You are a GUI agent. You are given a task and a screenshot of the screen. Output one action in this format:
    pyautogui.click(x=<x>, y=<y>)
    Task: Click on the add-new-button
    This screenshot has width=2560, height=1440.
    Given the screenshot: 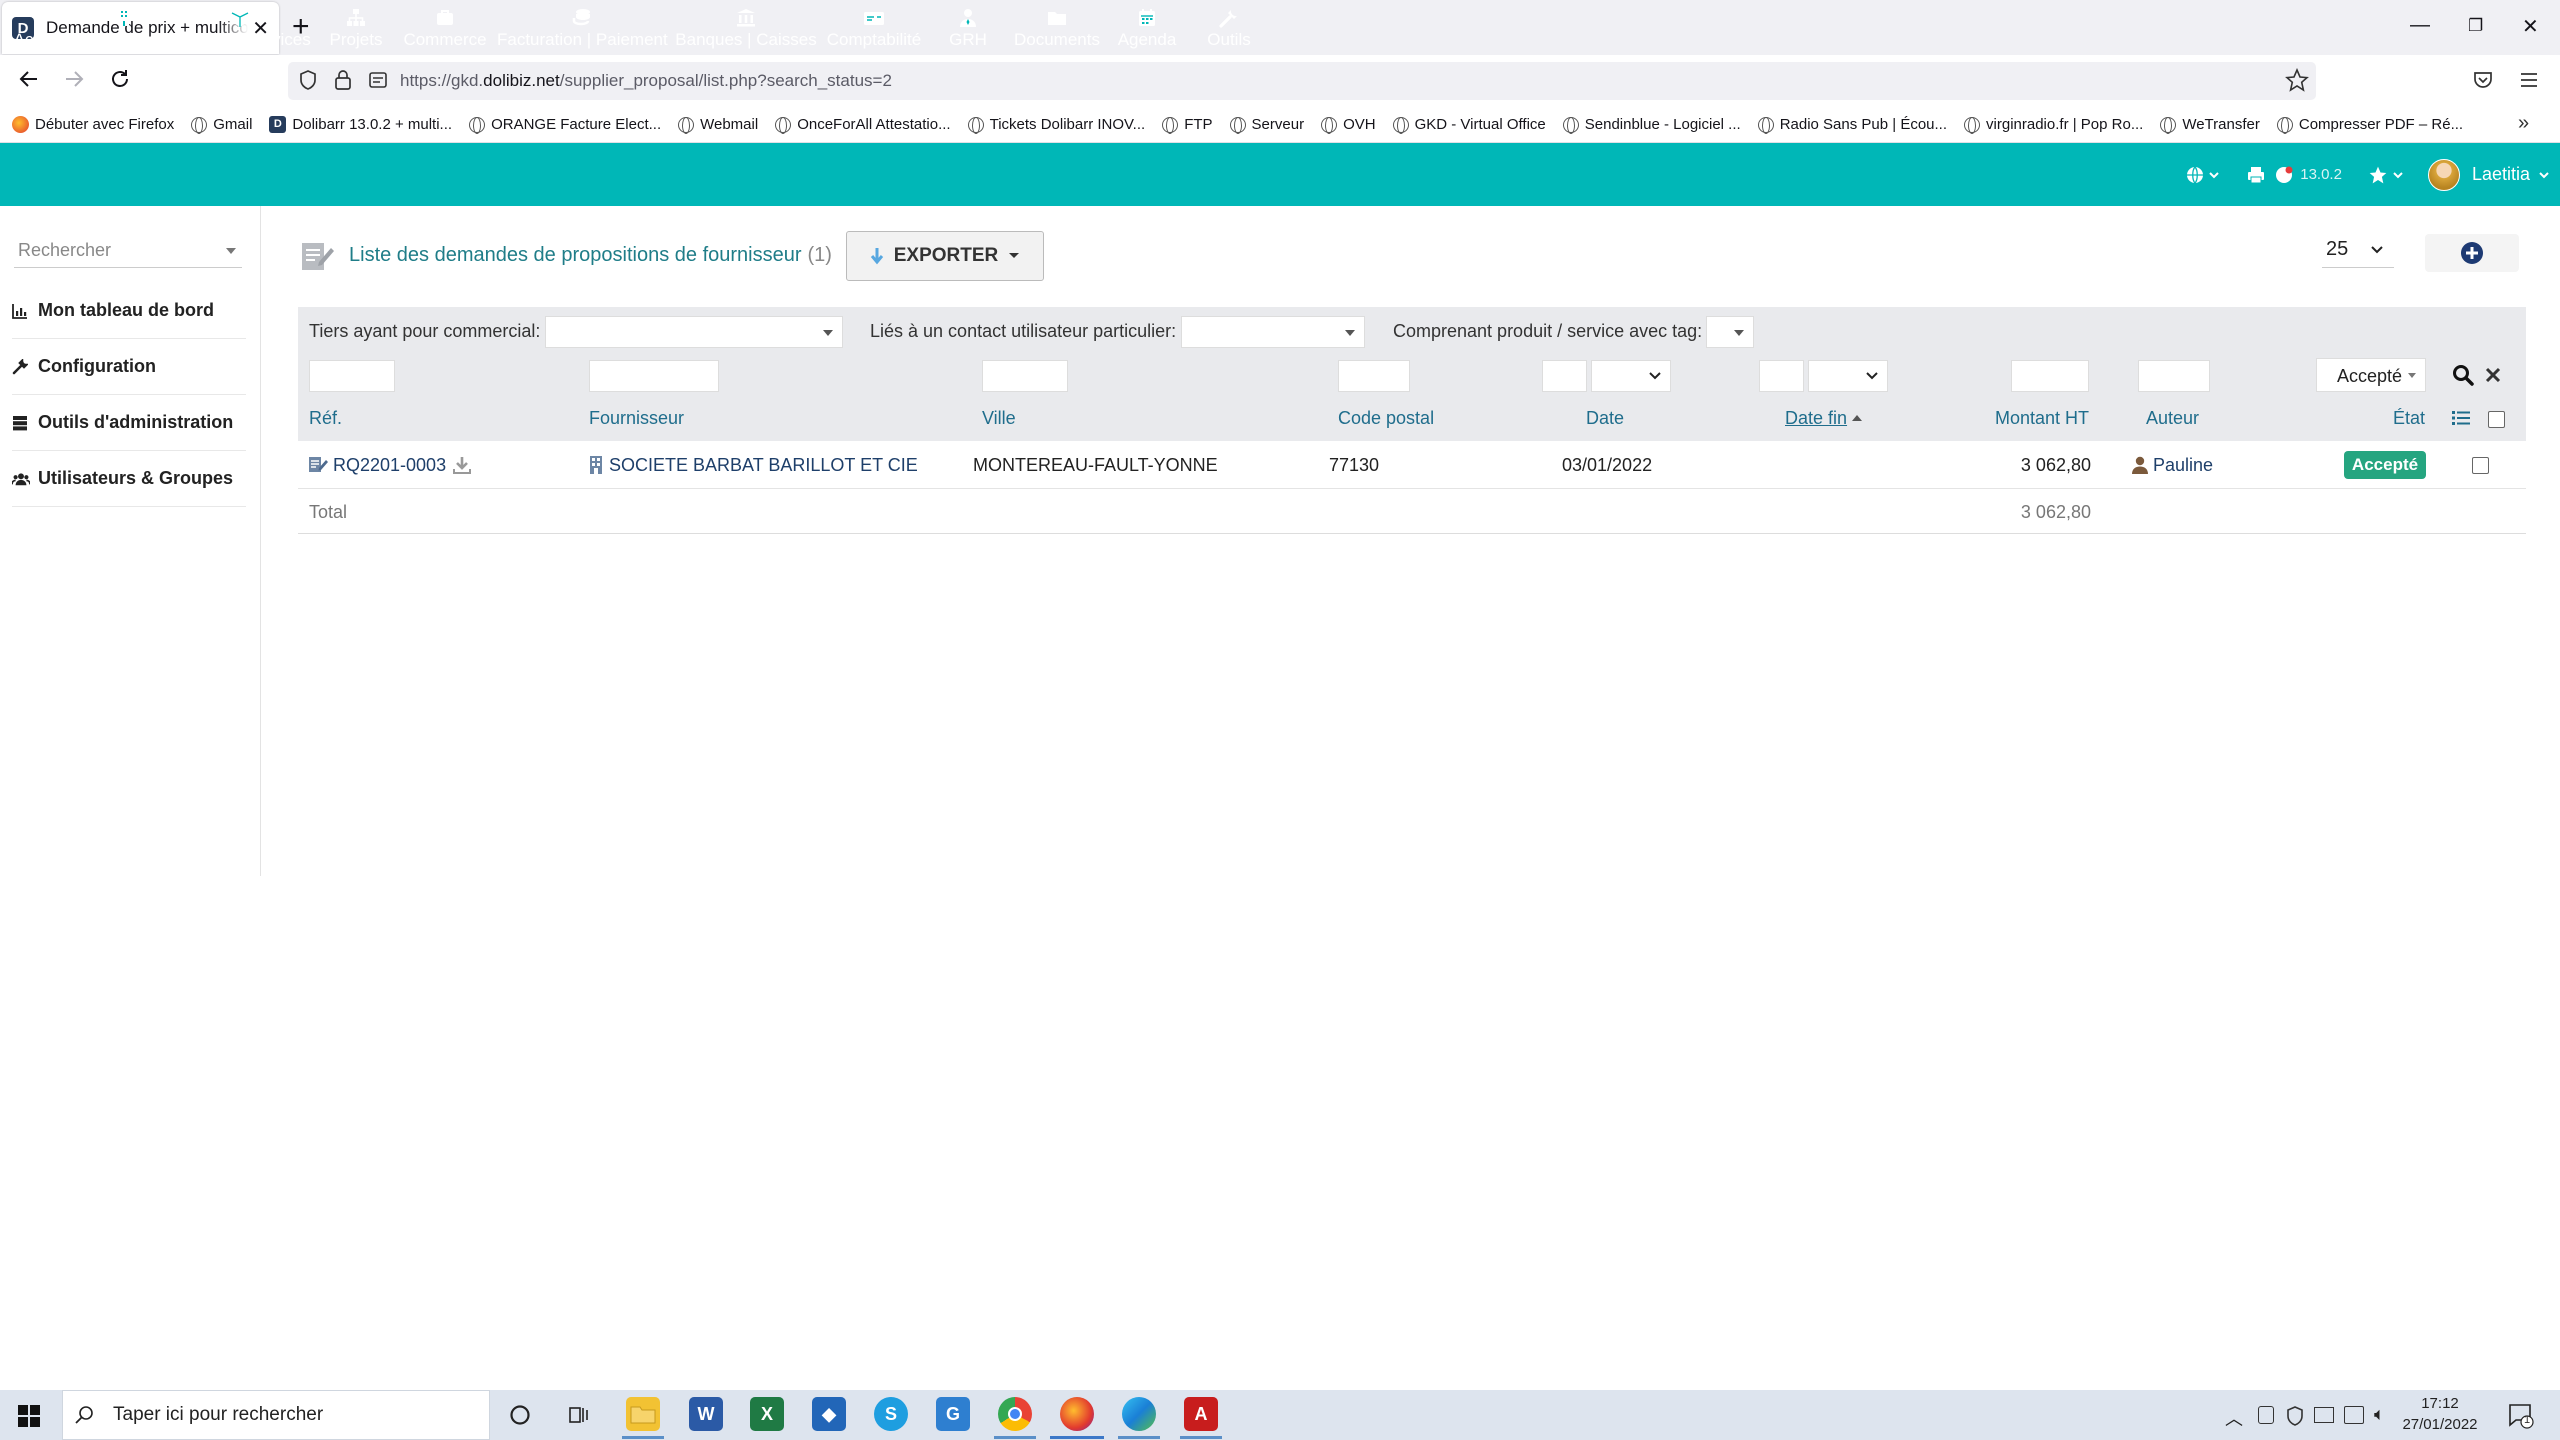 What is the action you would take?
    pyautogui.click(x=2472, y=253)
    